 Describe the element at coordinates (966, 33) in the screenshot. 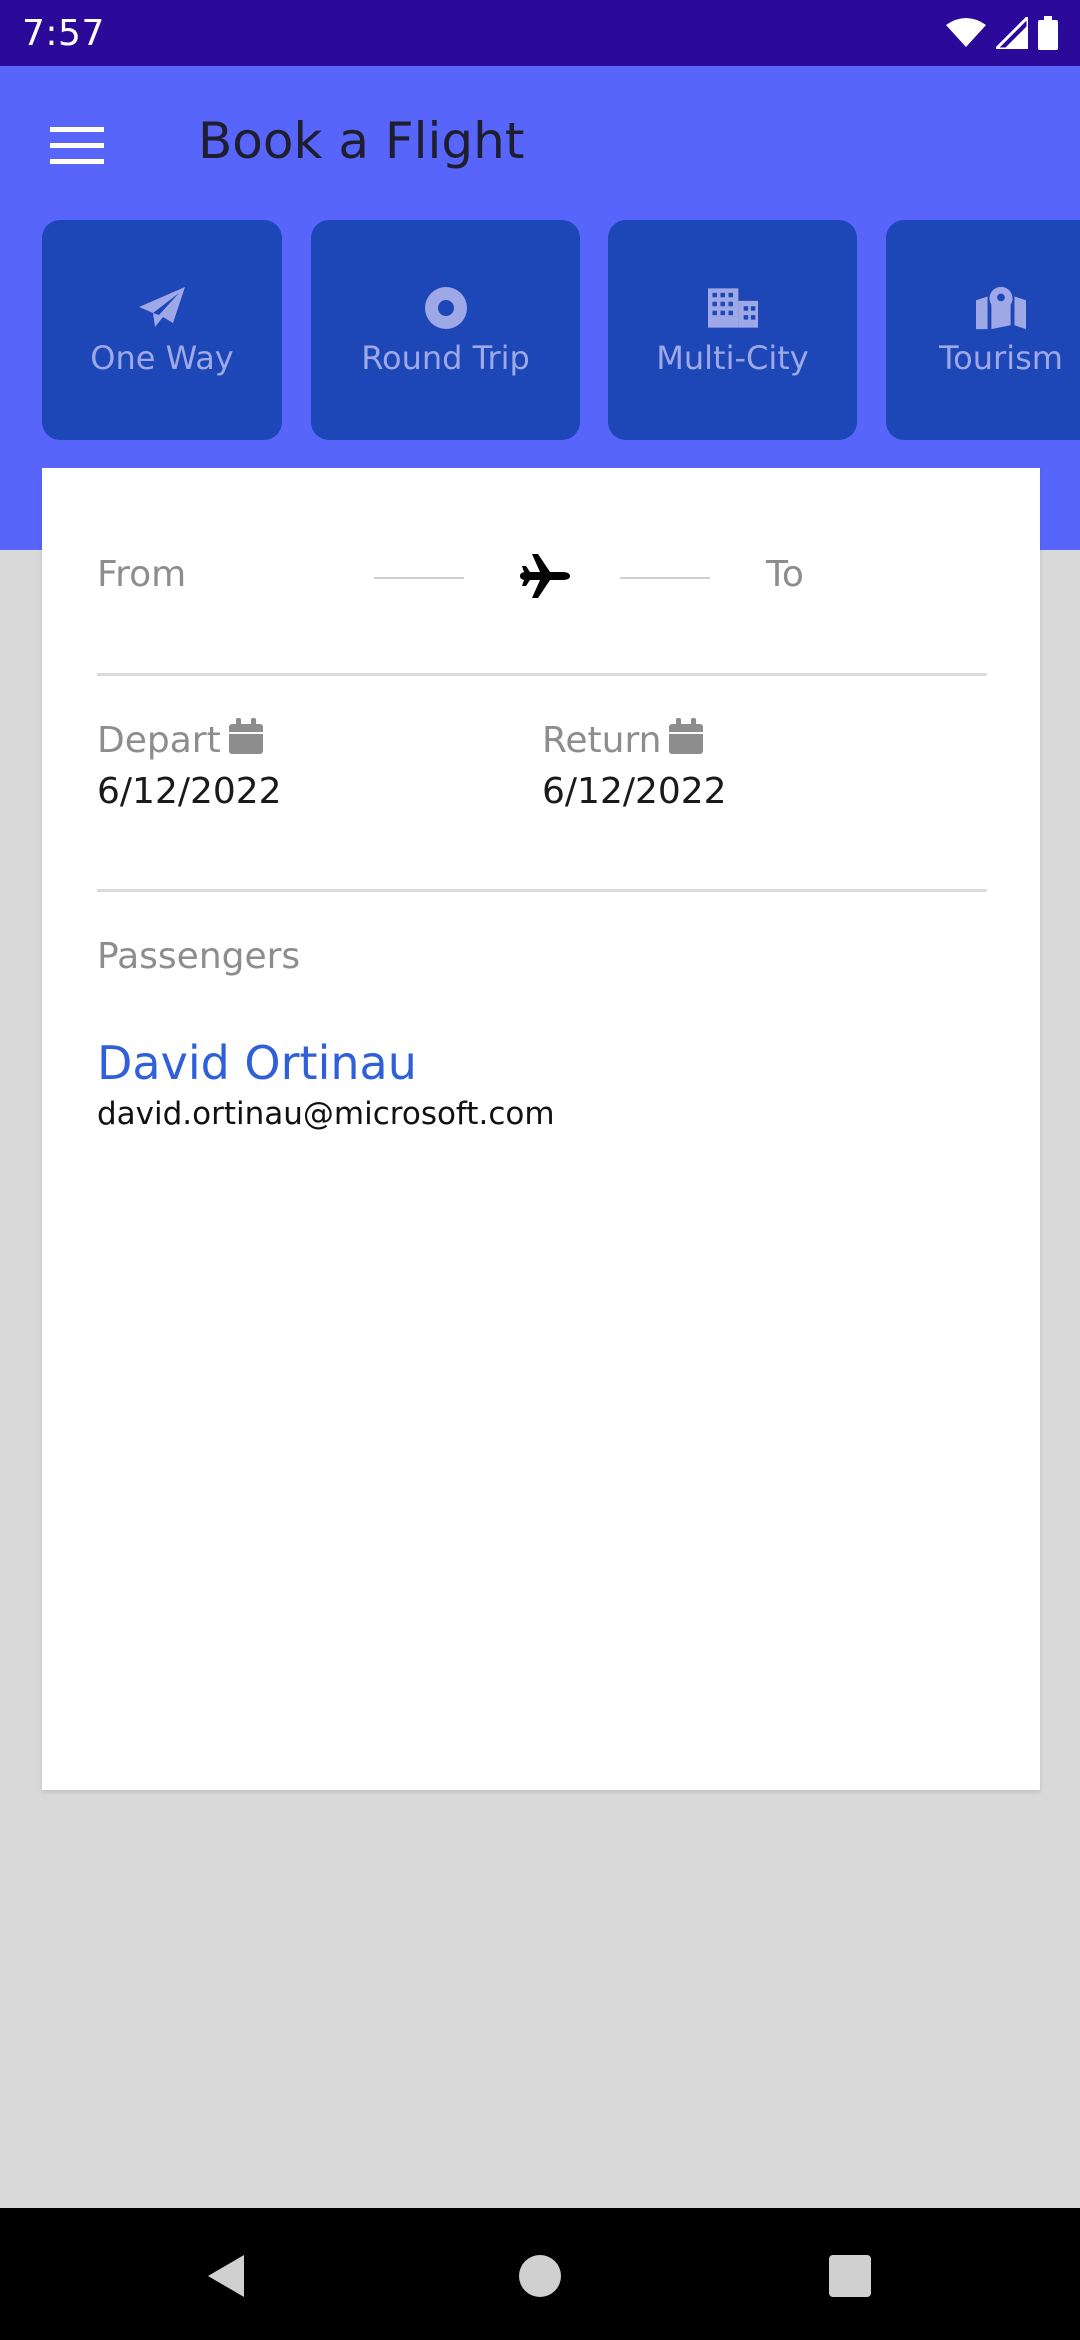

I see `wifi-icon` at that location.